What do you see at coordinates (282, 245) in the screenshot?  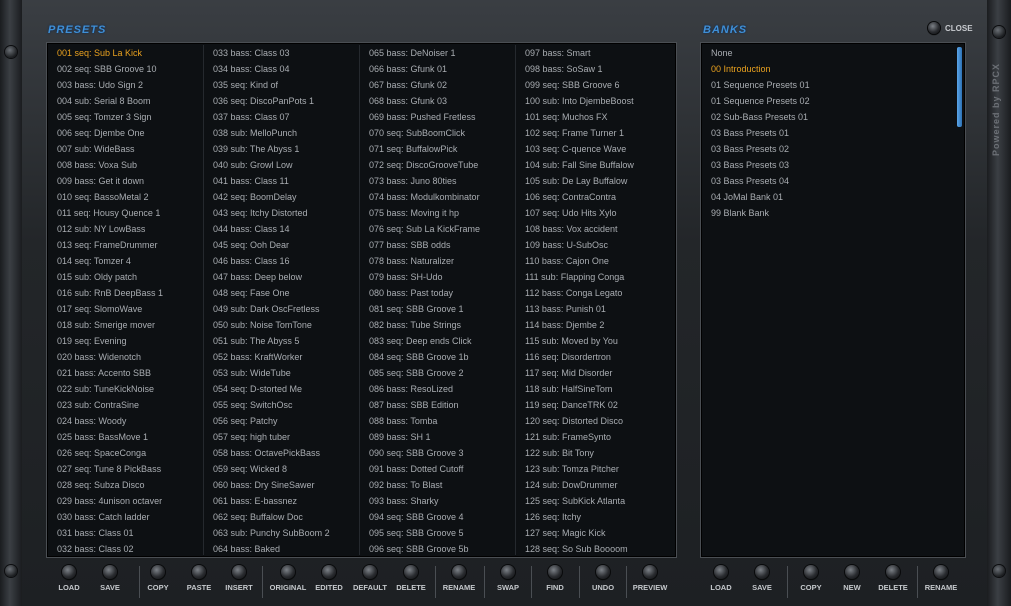 I see `preset-item: 045 seq: Ooh Dear` at bounding box center [282, 245].